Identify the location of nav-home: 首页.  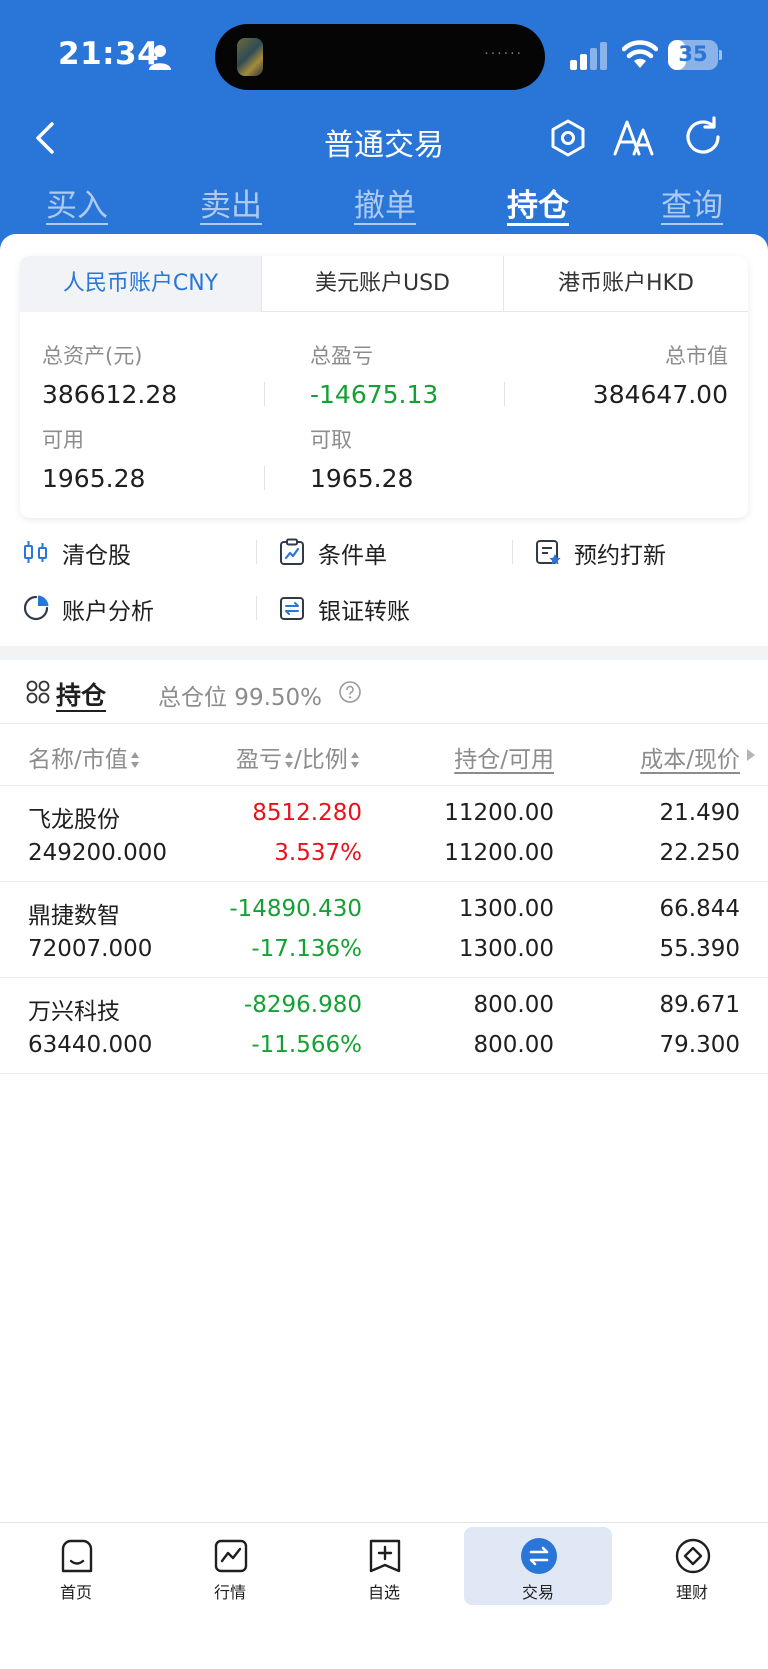
(76, 1564).